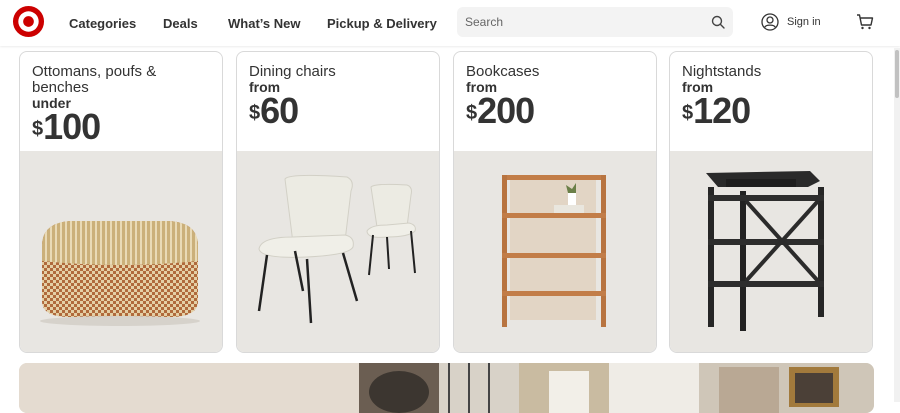 The height and width of the screenshot is (413, 900). I want to click on scrollbar-thumb, so click(897, 74).